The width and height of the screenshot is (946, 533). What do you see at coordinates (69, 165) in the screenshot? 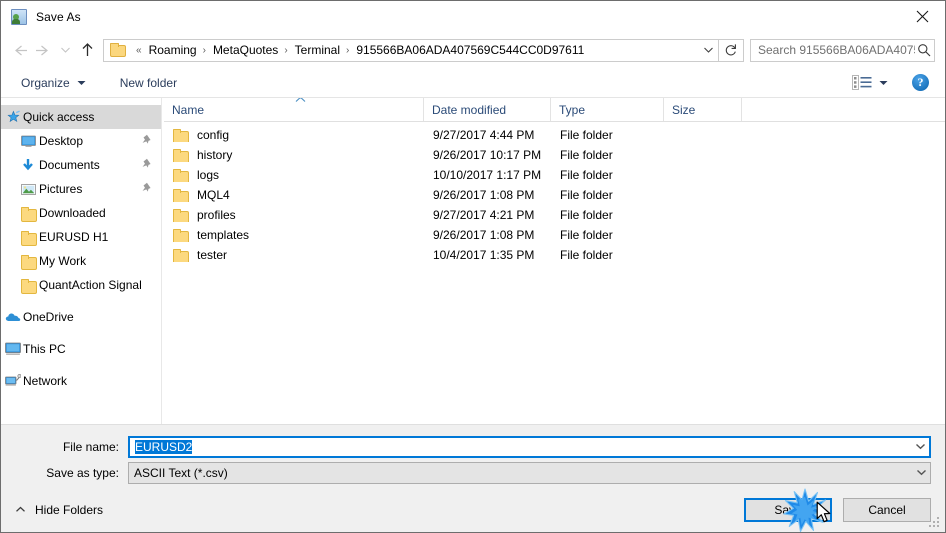
I see `sidebar-item-label: Documents` at bounding box center [69, 165].